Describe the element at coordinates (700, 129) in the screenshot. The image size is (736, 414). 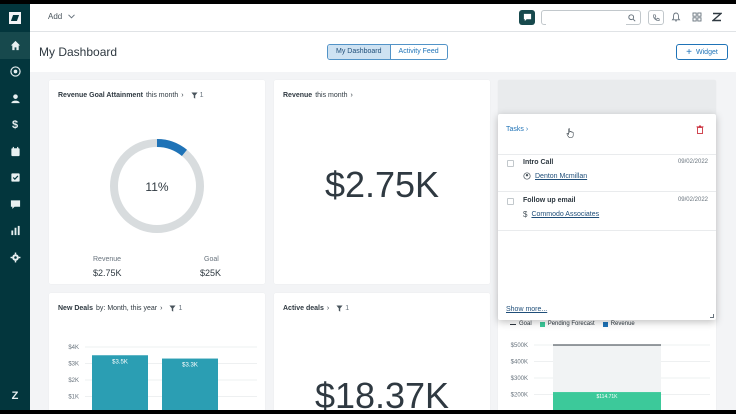
I see `trash-icon` at that location.